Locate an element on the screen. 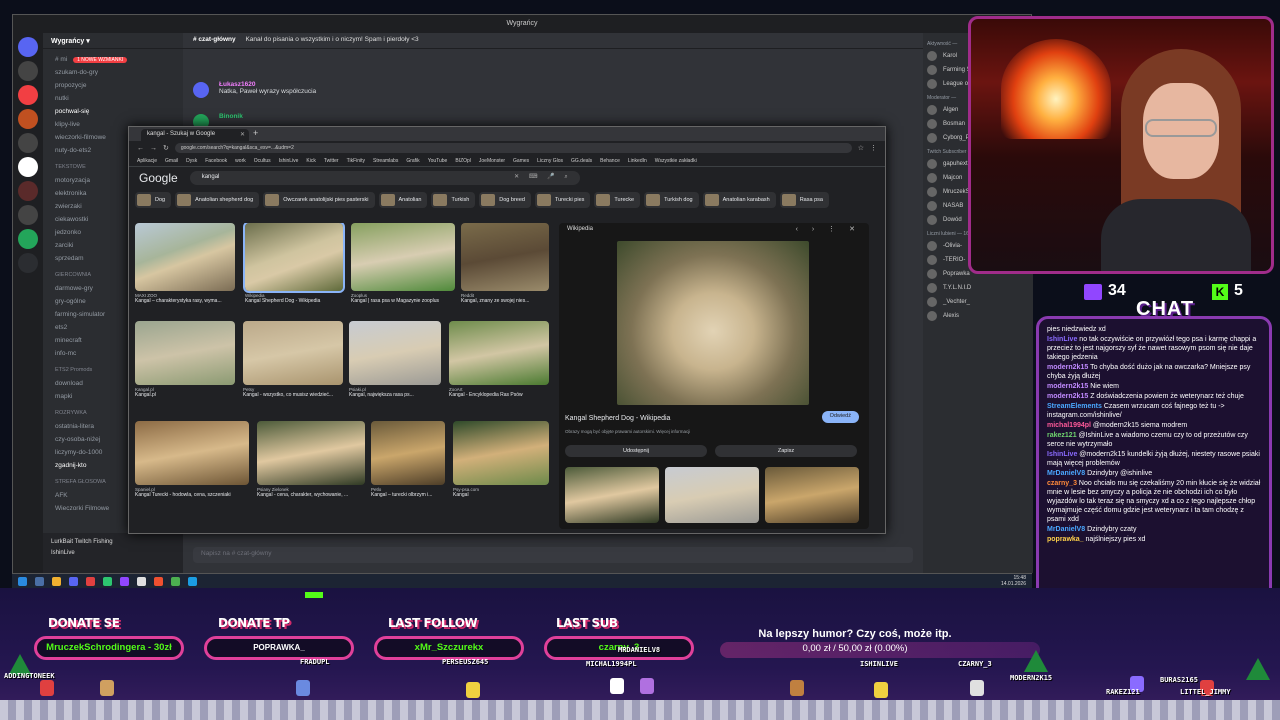 The height and width of the screenshot is (720, 1280). bookmark-item: Grafik is located at coordinates (412, 161).